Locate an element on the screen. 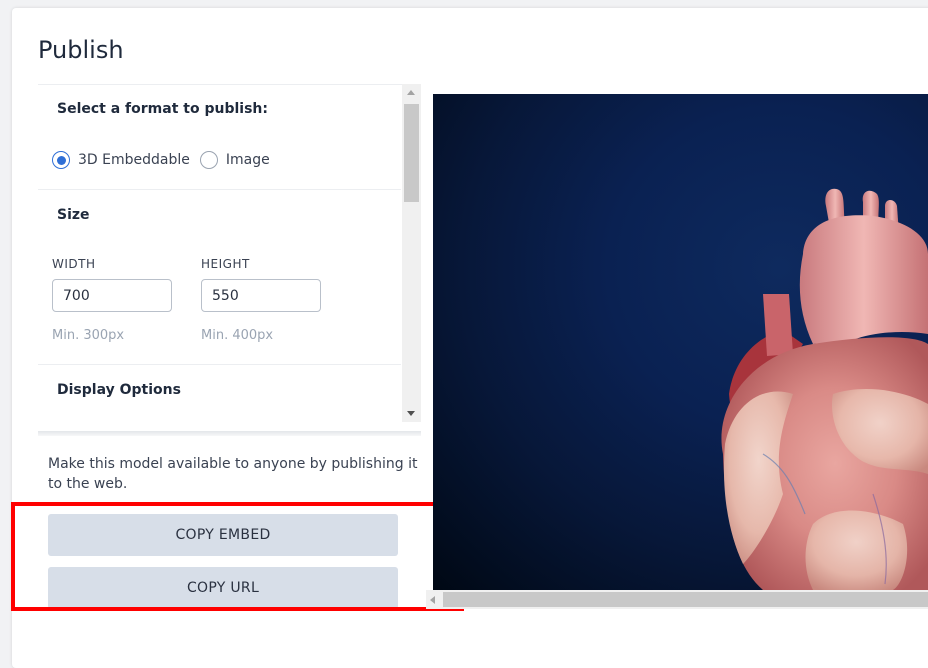 The image size is (928, 668). format-option-3d-label: 3D Embeddable is located at coordinates (134, 160).